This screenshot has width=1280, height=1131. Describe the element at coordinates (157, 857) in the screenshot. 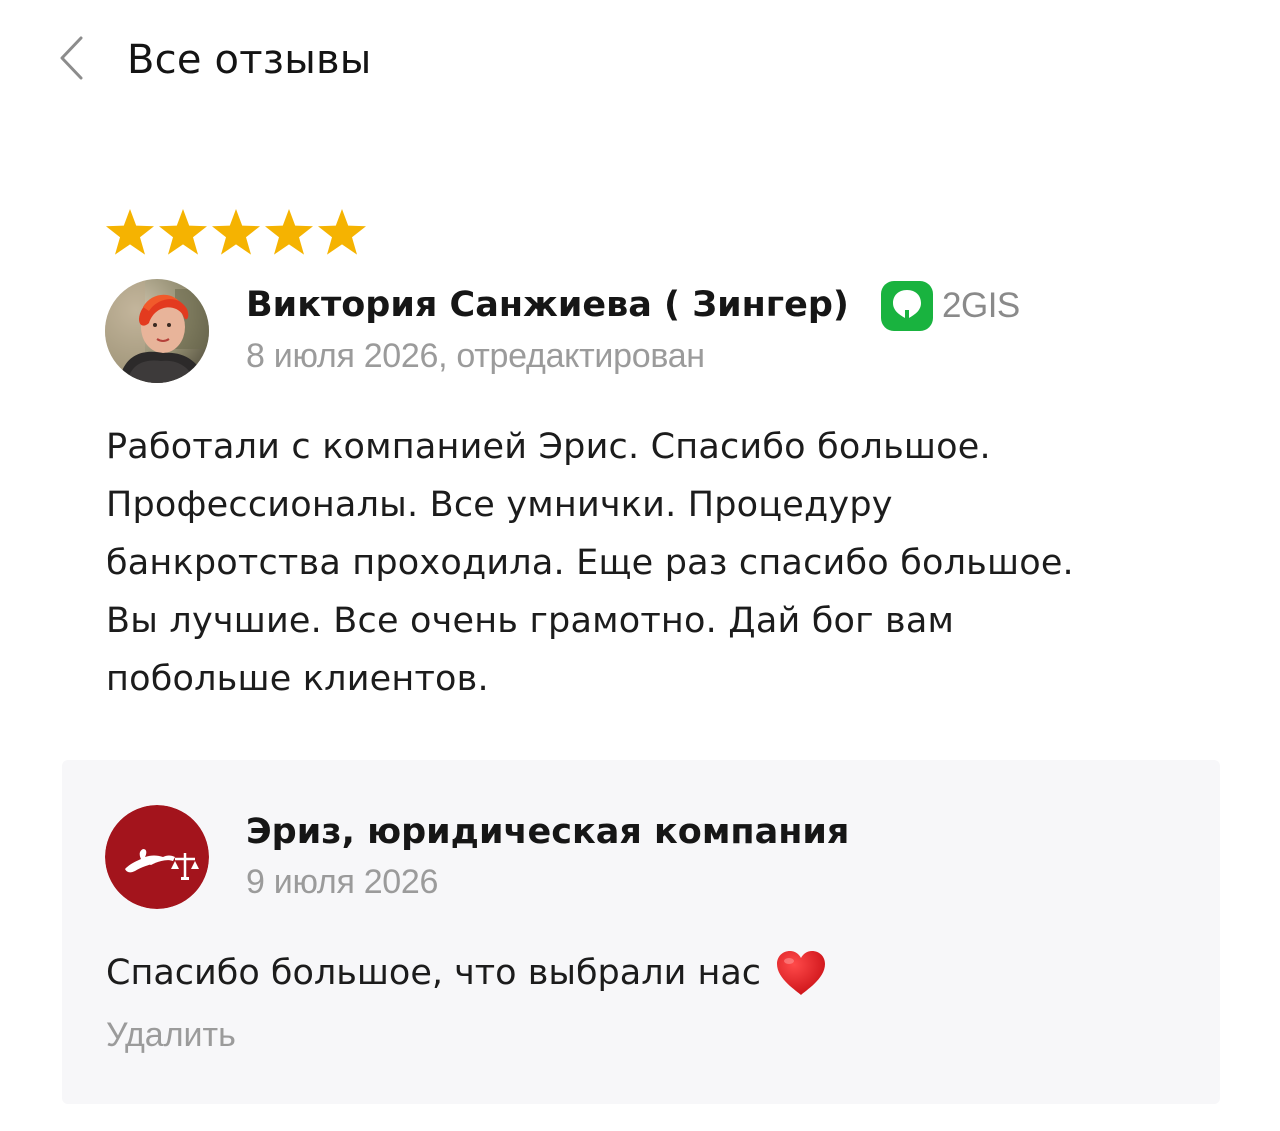

I see `company-avatar` at that location.